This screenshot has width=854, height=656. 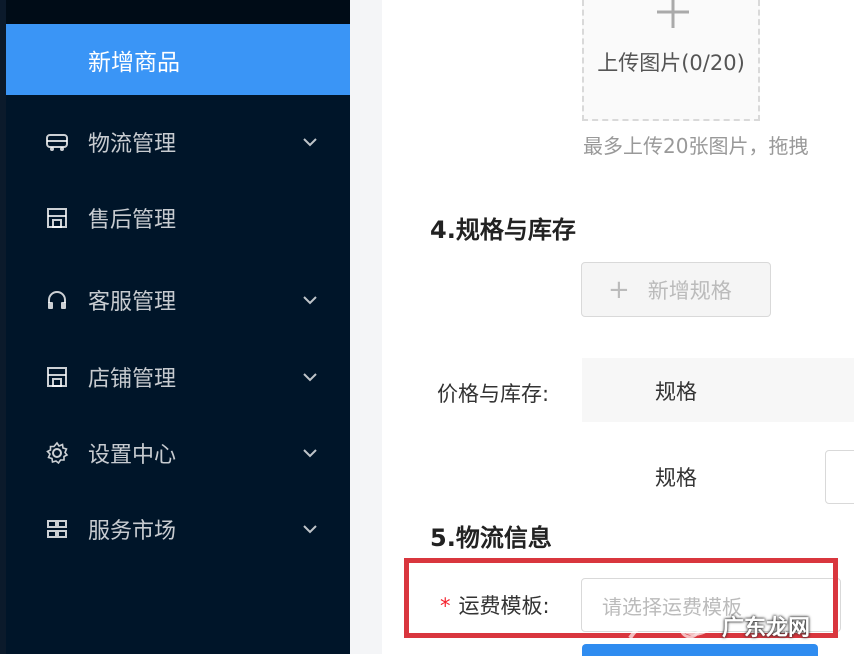 I want to click on watermark-text: 广东龙网, so click(x=766, y=628).